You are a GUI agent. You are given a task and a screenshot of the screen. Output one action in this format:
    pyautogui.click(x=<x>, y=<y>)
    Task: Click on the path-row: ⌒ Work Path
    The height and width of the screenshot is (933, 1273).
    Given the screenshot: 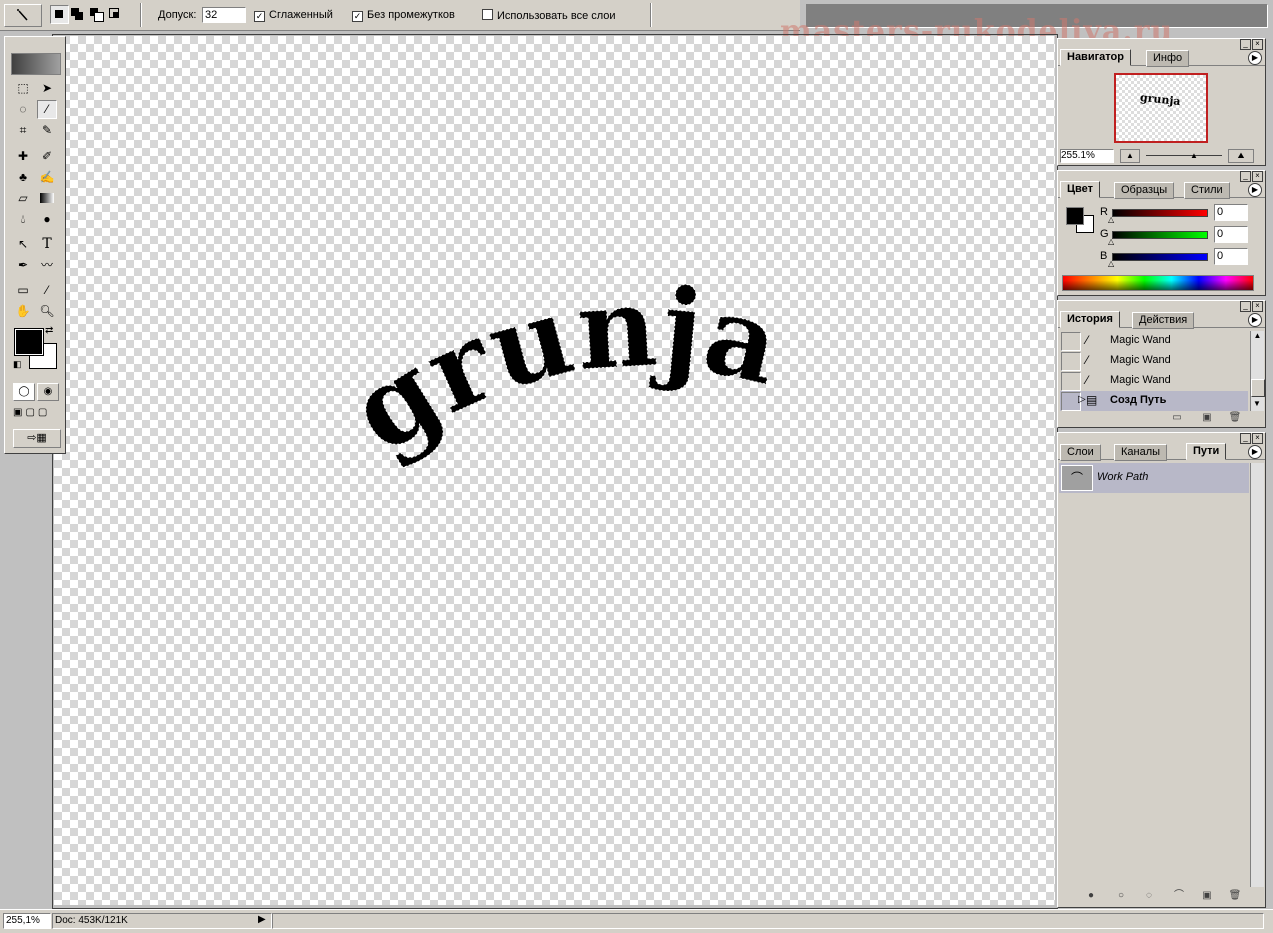 What is the action you would take?
    pyautogui.click(x=1154, y=478)
    